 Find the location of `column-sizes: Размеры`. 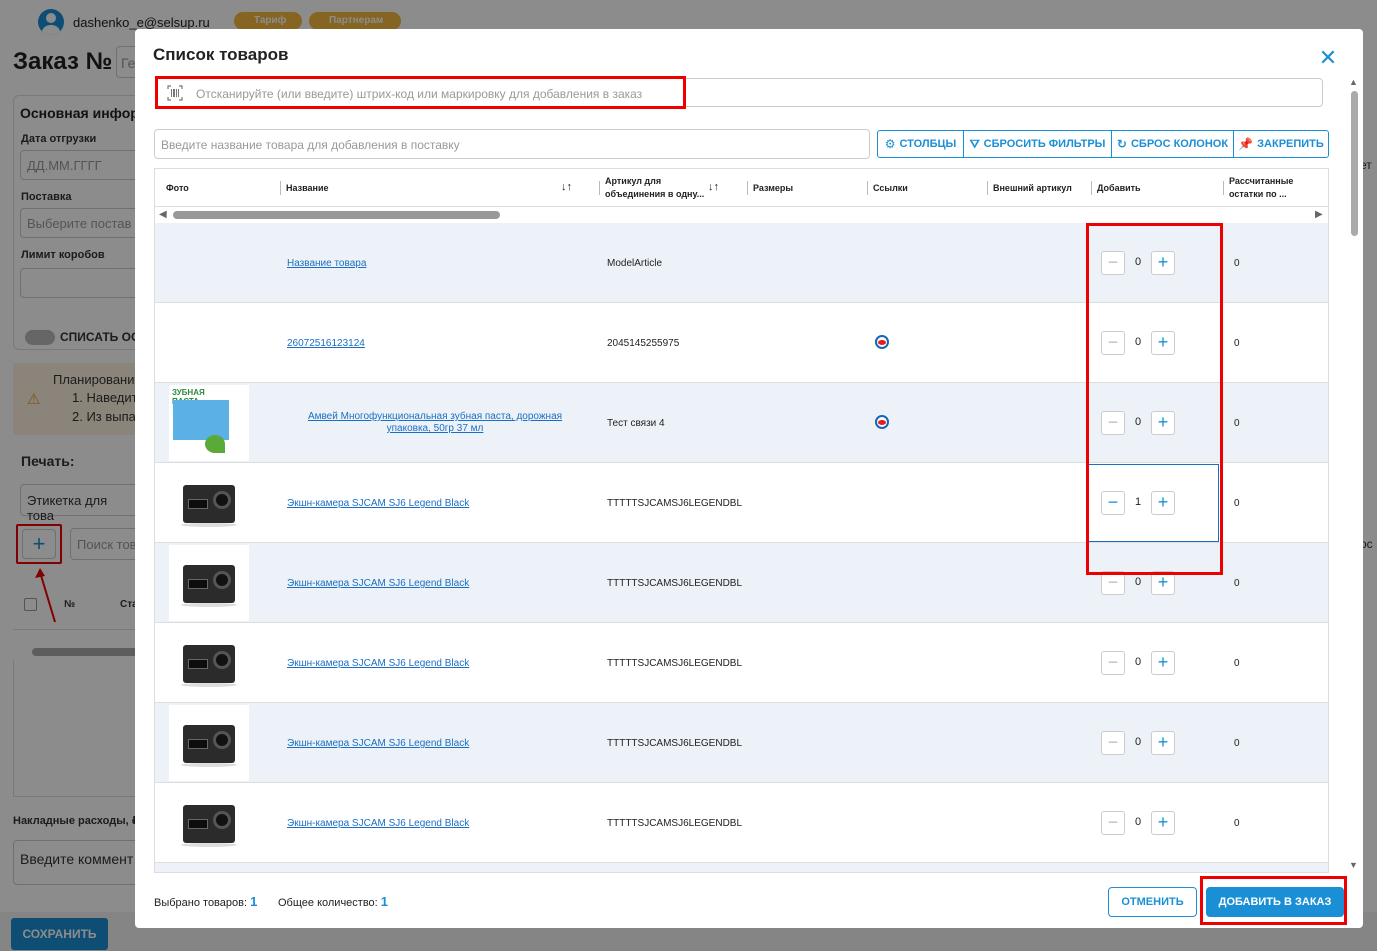

column-sizes: Размеры is located at coordinates (769, 188).